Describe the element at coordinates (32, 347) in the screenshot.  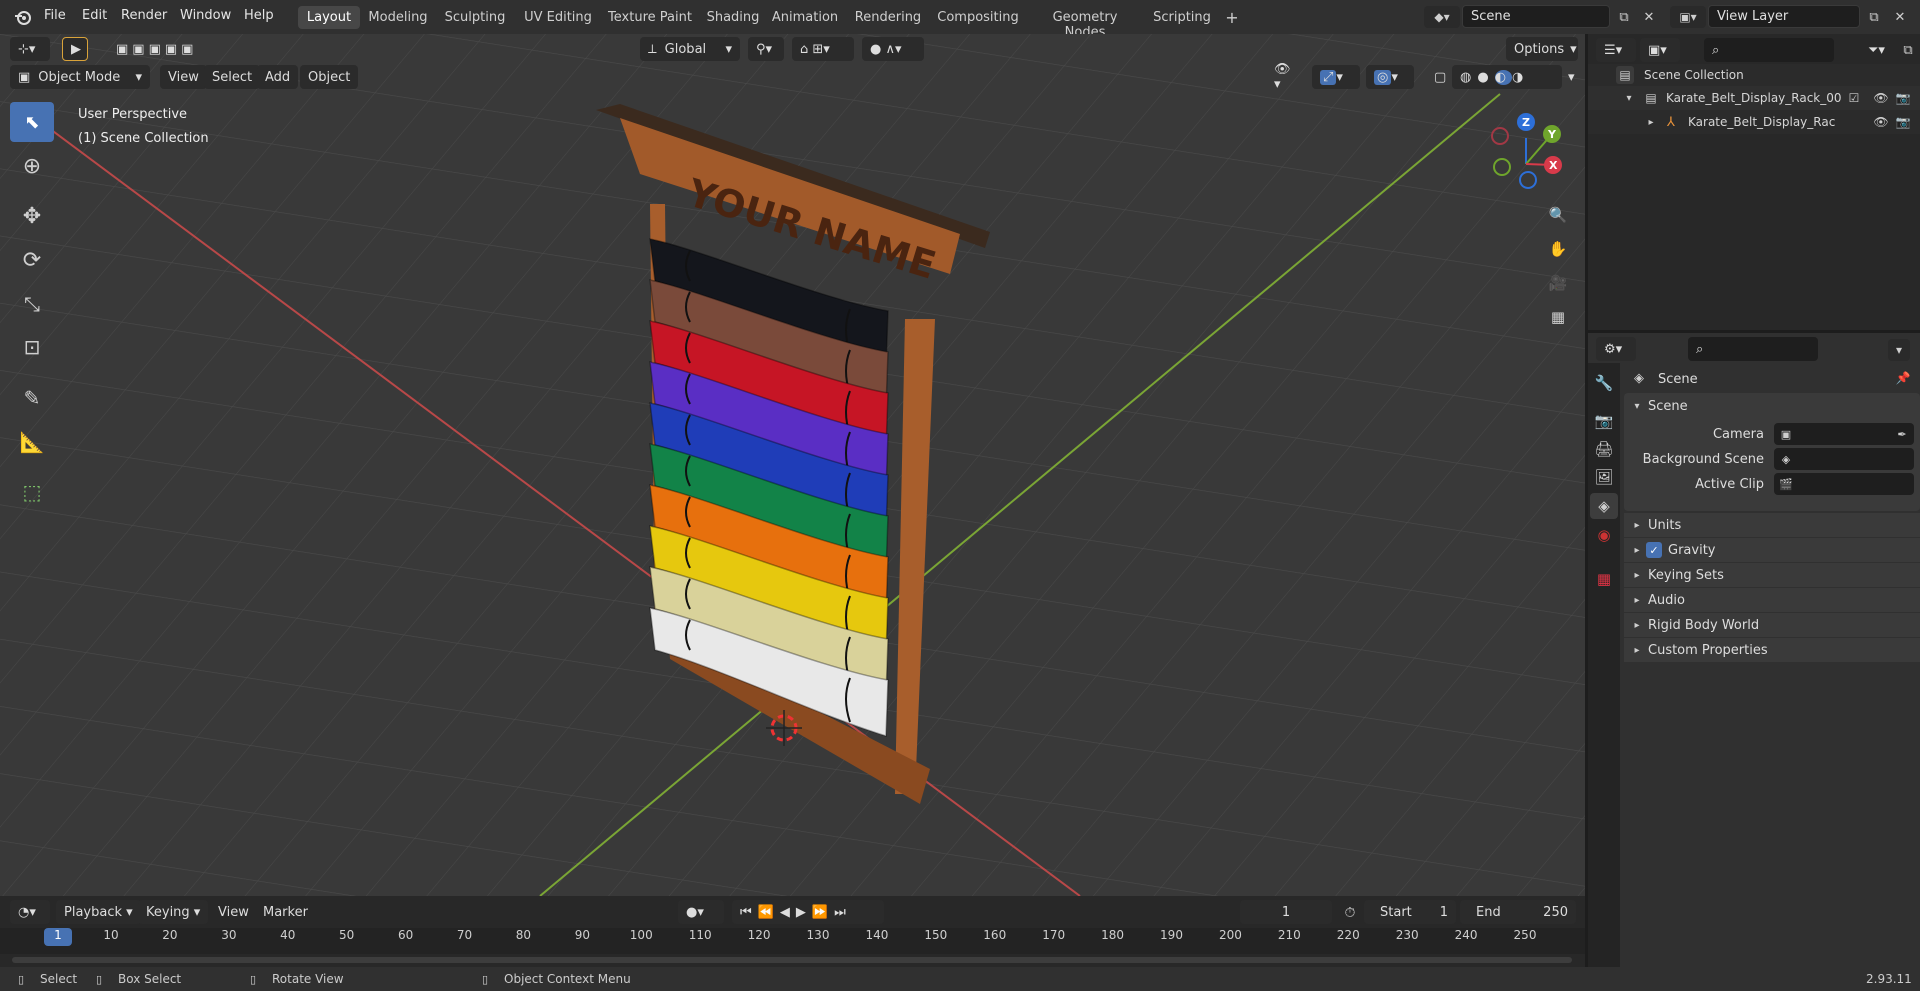
I see `transform-tool: ⊡` at that location.